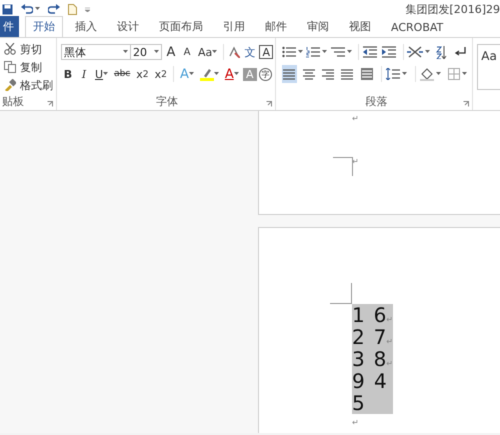 This screenshot has height=435, width=500. What do you see at coordinates (250, 52) in the screenshot?
I see `phonetic-guide-button: 文` at bounding box center [250, 52].